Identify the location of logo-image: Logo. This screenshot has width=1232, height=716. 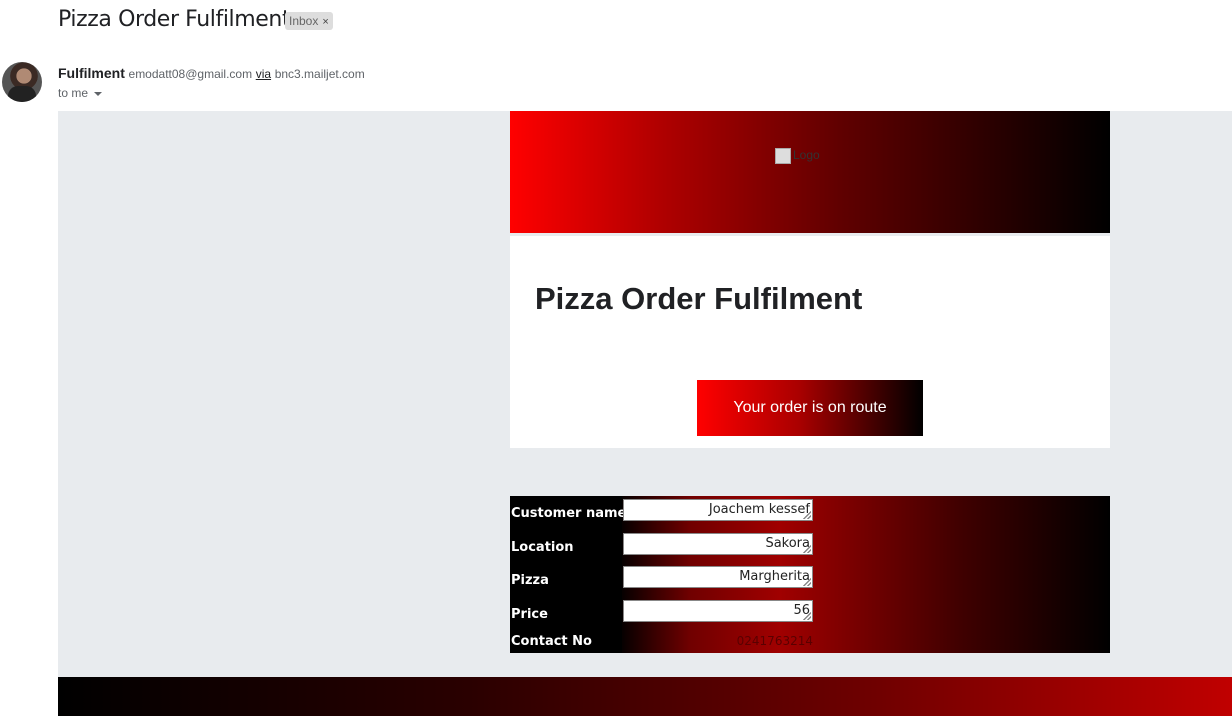
(797, 156).